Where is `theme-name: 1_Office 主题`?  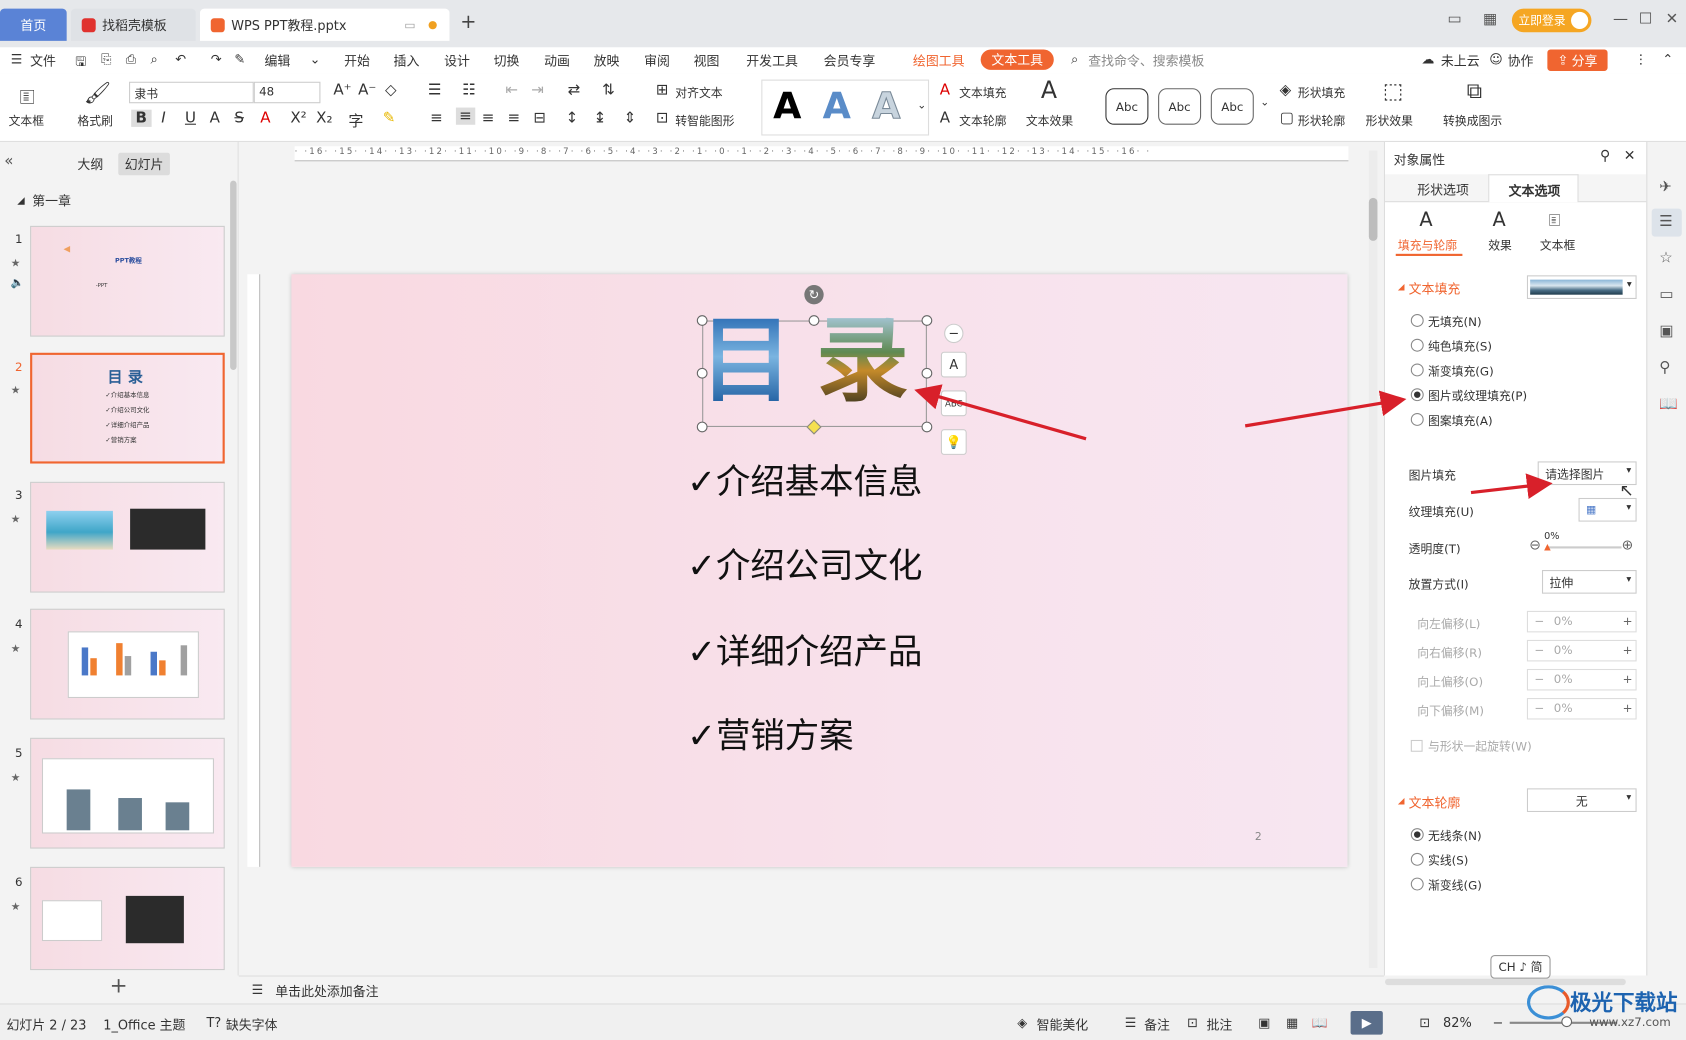
theme-name: 1_Office 主题 is located at coordinates (144, 1024).